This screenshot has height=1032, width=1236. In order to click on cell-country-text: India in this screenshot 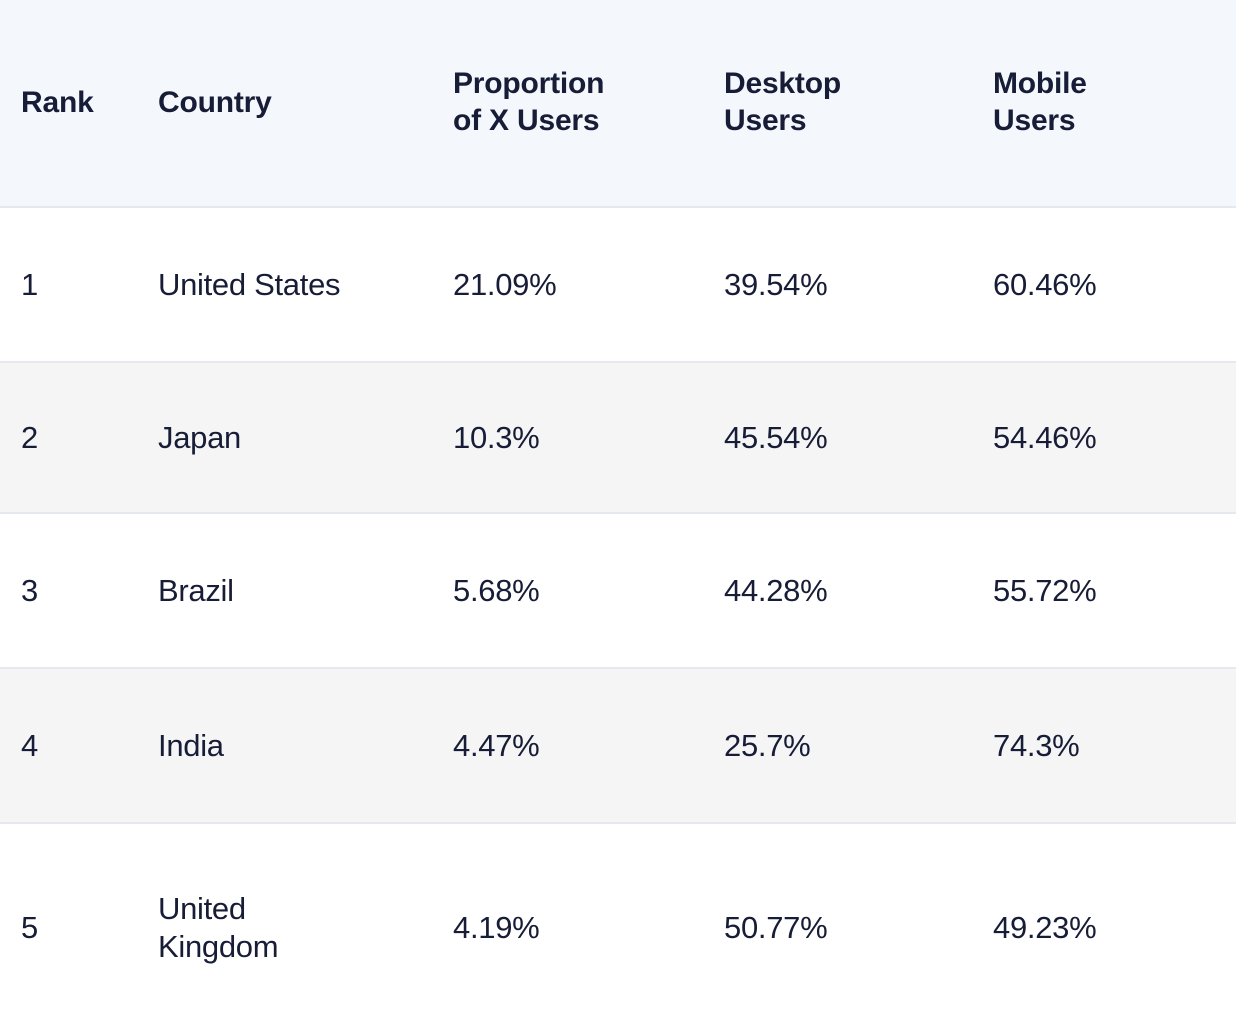, I will do `click(295, 746)`.